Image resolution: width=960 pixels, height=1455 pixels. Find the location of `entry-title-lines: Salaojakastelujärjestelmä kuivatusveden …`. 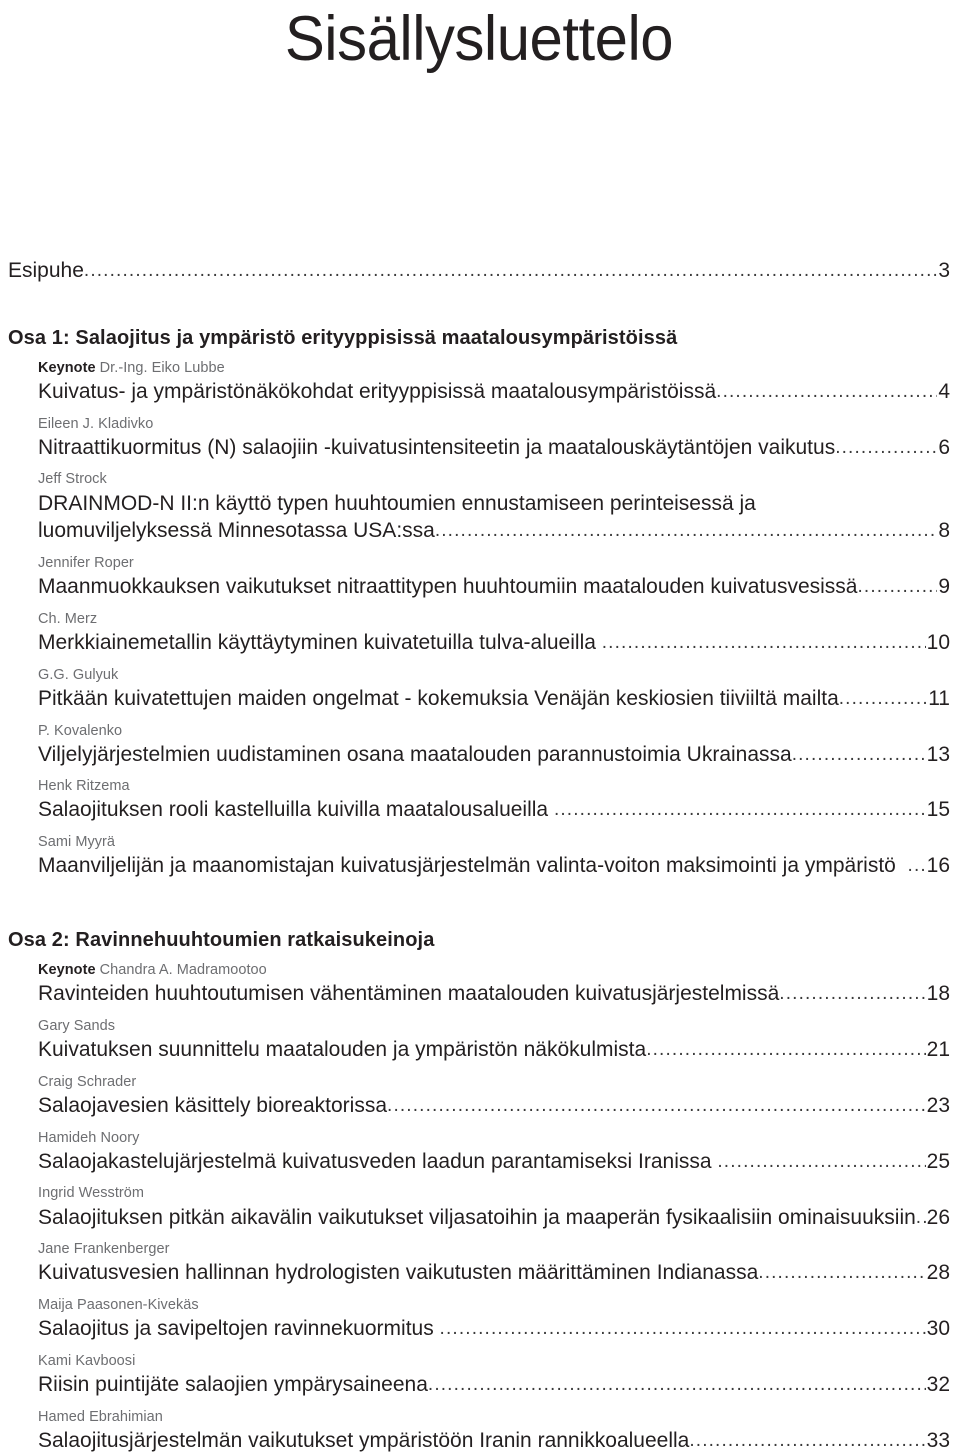

entry-title-lines: Salaojakastelujärjestelmä kuivatusveden … is located at coordinates (494, 1162).